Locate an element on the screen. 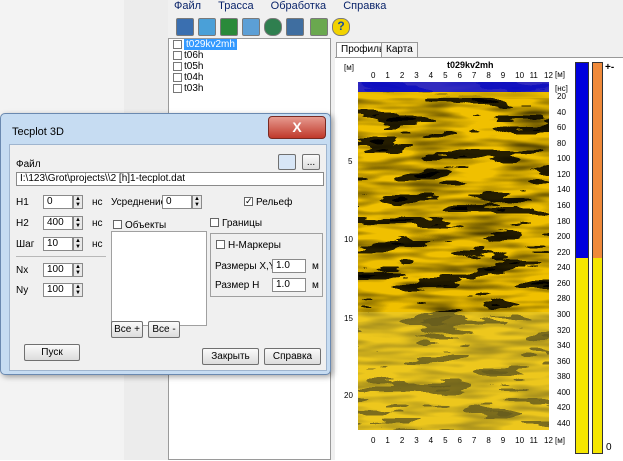 The height and width of the screenshot is (461, 623). menu-help: Справка is located at coordinates (364, 6).